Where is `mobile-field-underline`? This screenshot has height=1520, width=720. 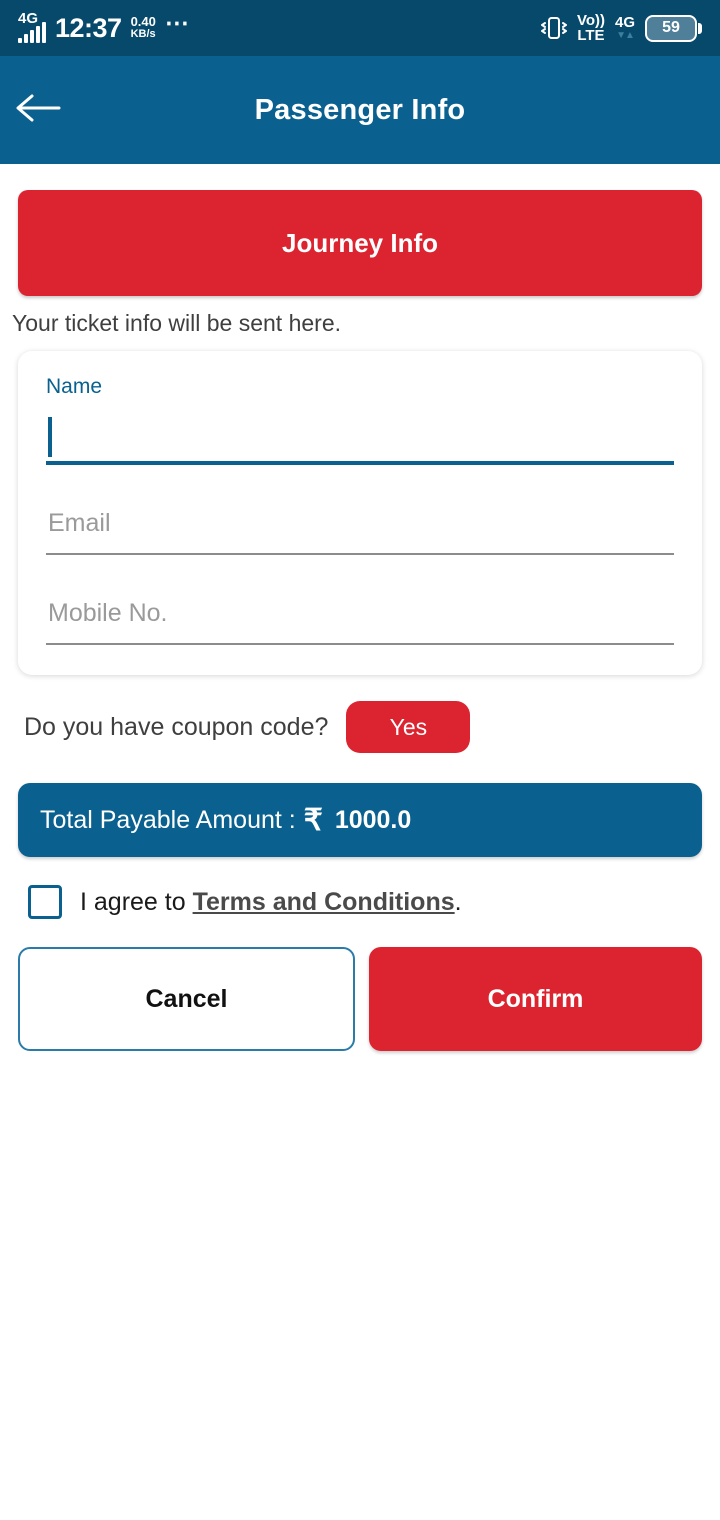 mobile-field-underline is located at coordinates (360, 644).